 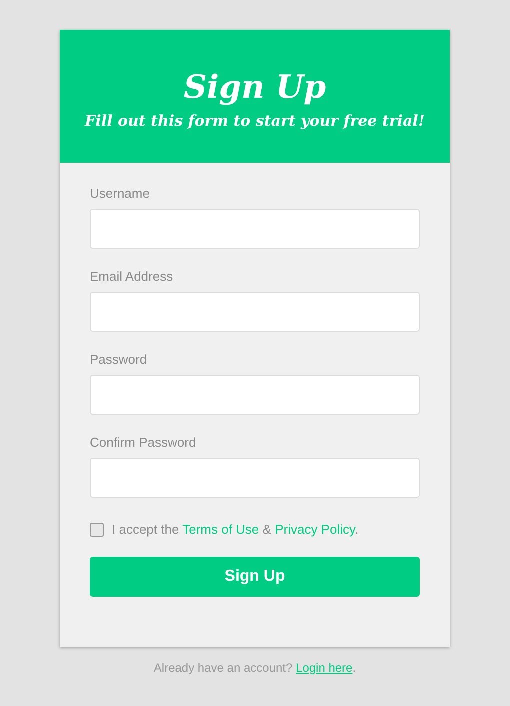 I want to click on form-subtitle: Fill out this form to start your free trial!, so click(x=255, y=121).